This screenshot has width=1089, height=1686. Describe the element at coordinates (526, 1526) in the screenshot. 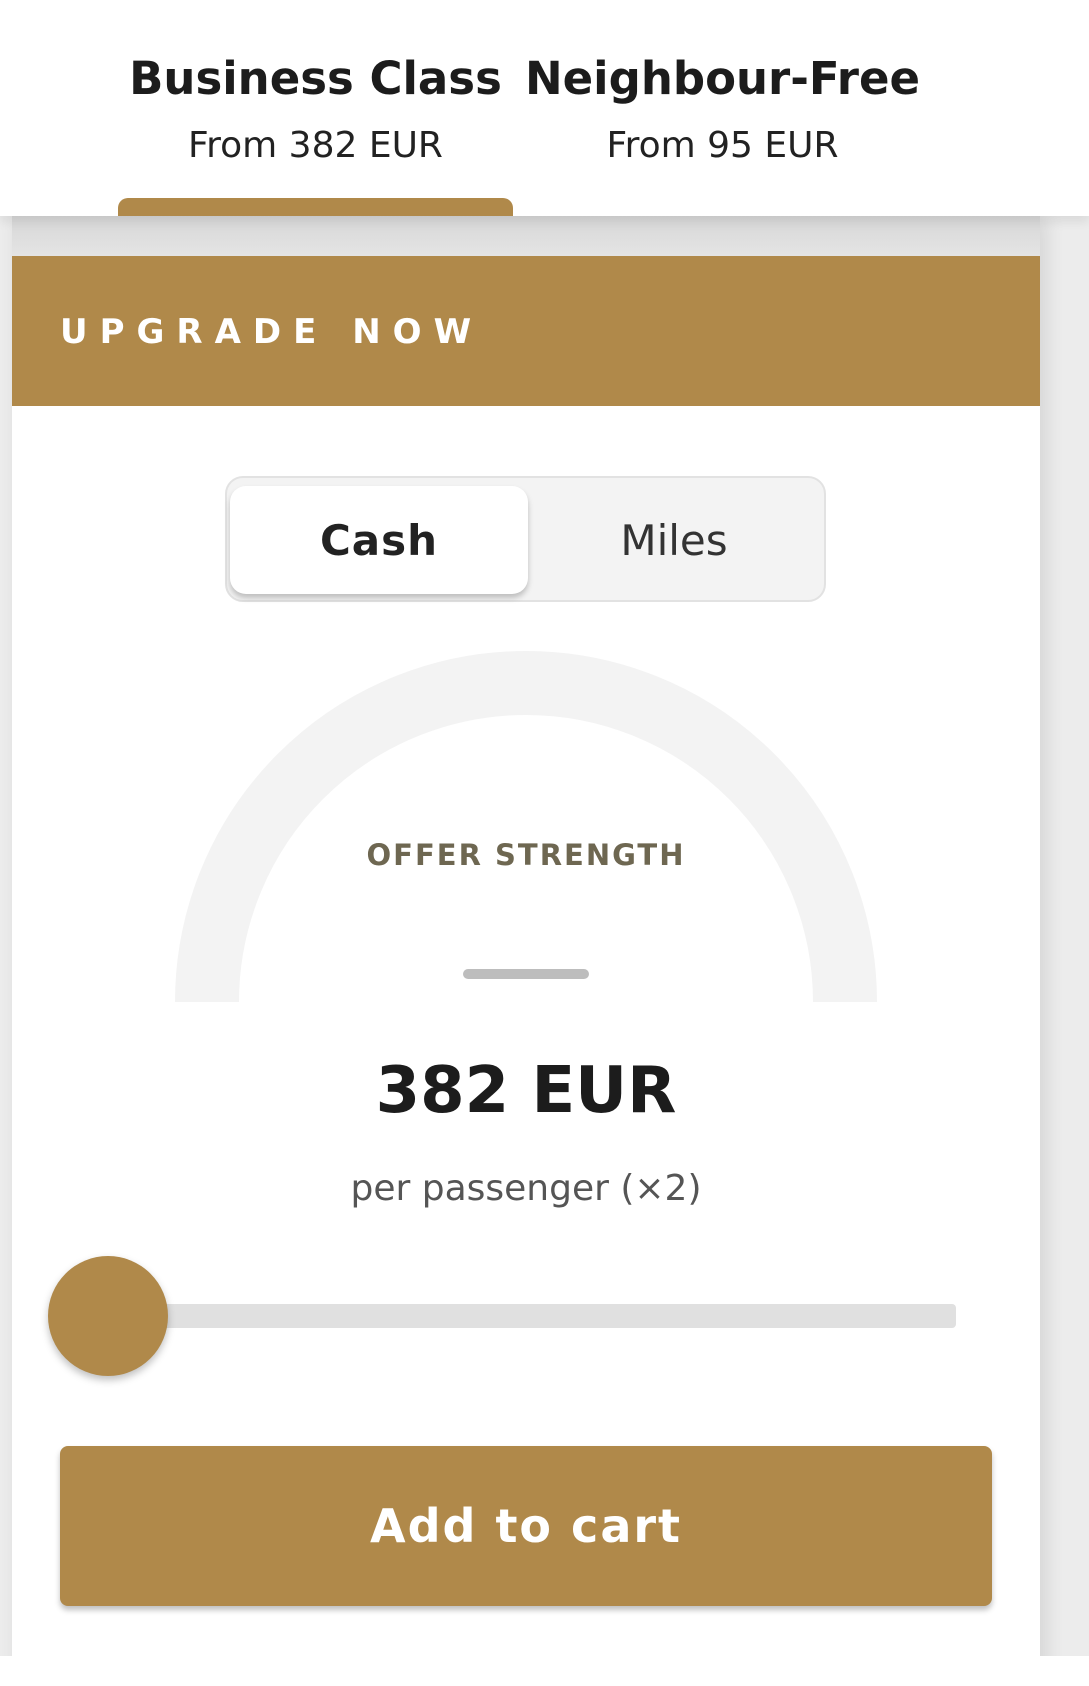

I see `add-to-cart-button: Add to cart` at that location.